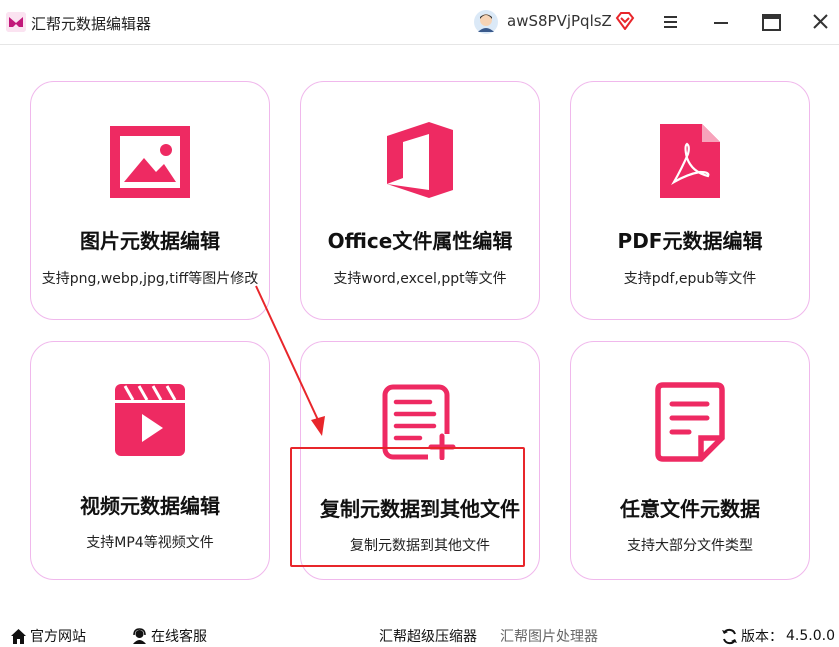  I want to click on compressor-label: 汇帮超级压缩器, so click(428, 637).